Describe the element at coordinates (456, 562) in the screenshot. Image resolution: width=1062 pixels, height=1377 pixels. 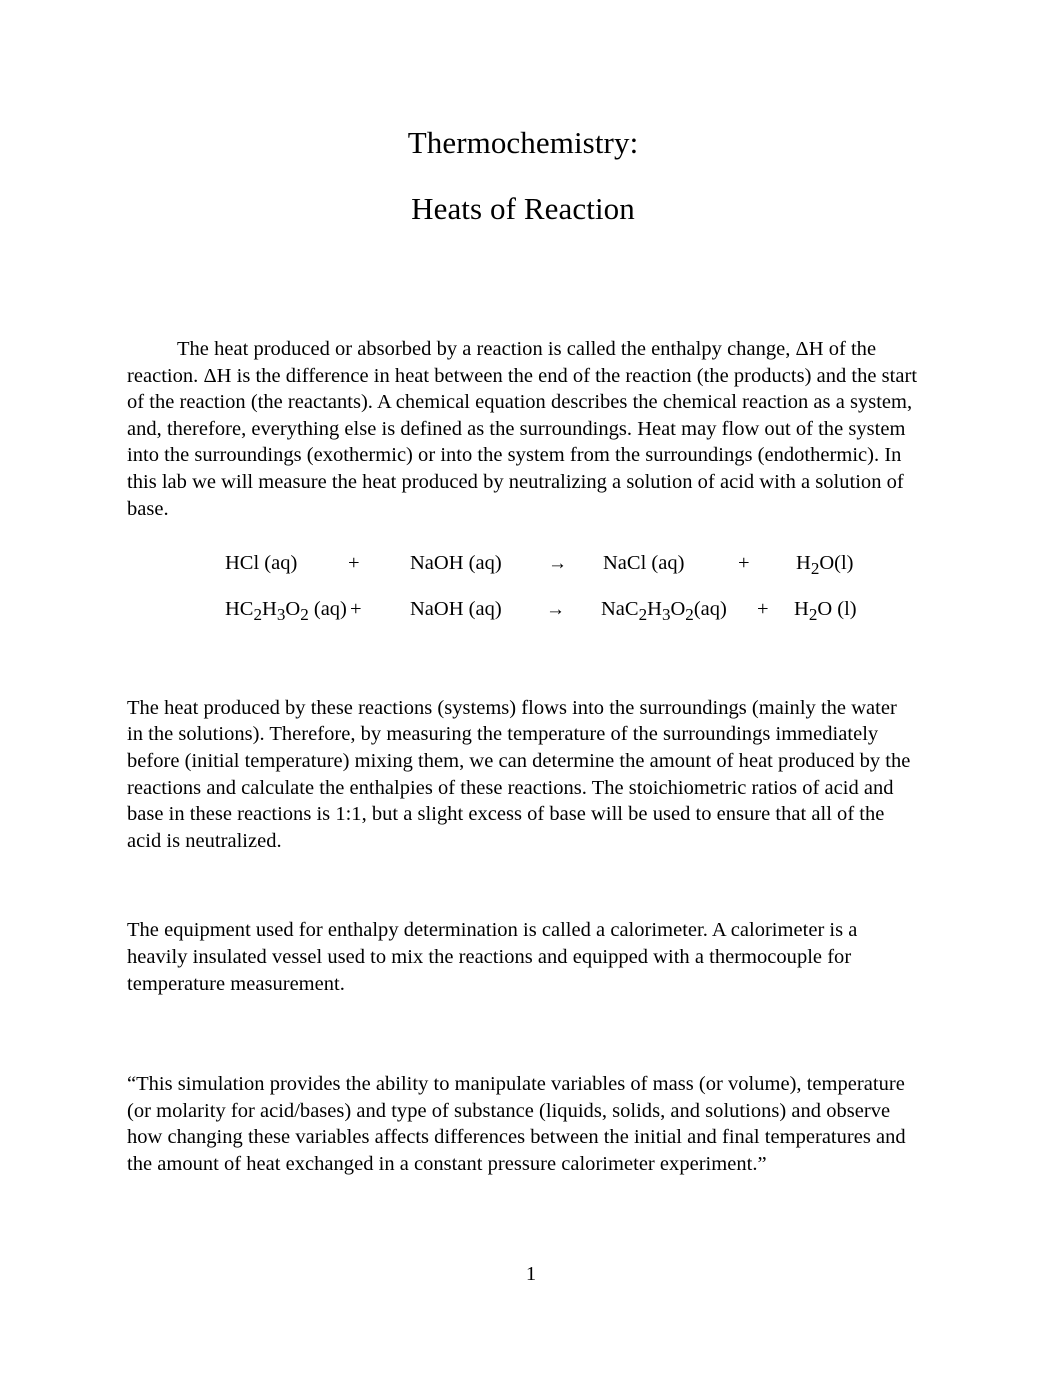
I see `equation-1-reactant-2: NaOH (aq)` at that location.